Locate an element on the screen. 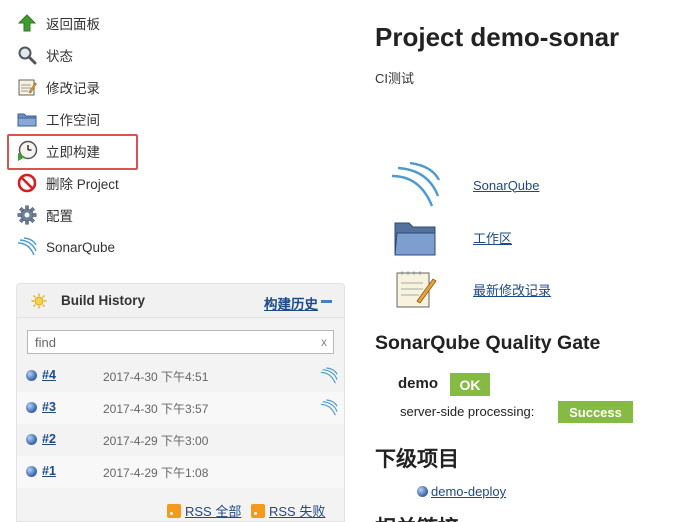 The image size is (685, 522). build-date-link: 2017-4-29 下午3:00 is located at coordinates (155, 440).